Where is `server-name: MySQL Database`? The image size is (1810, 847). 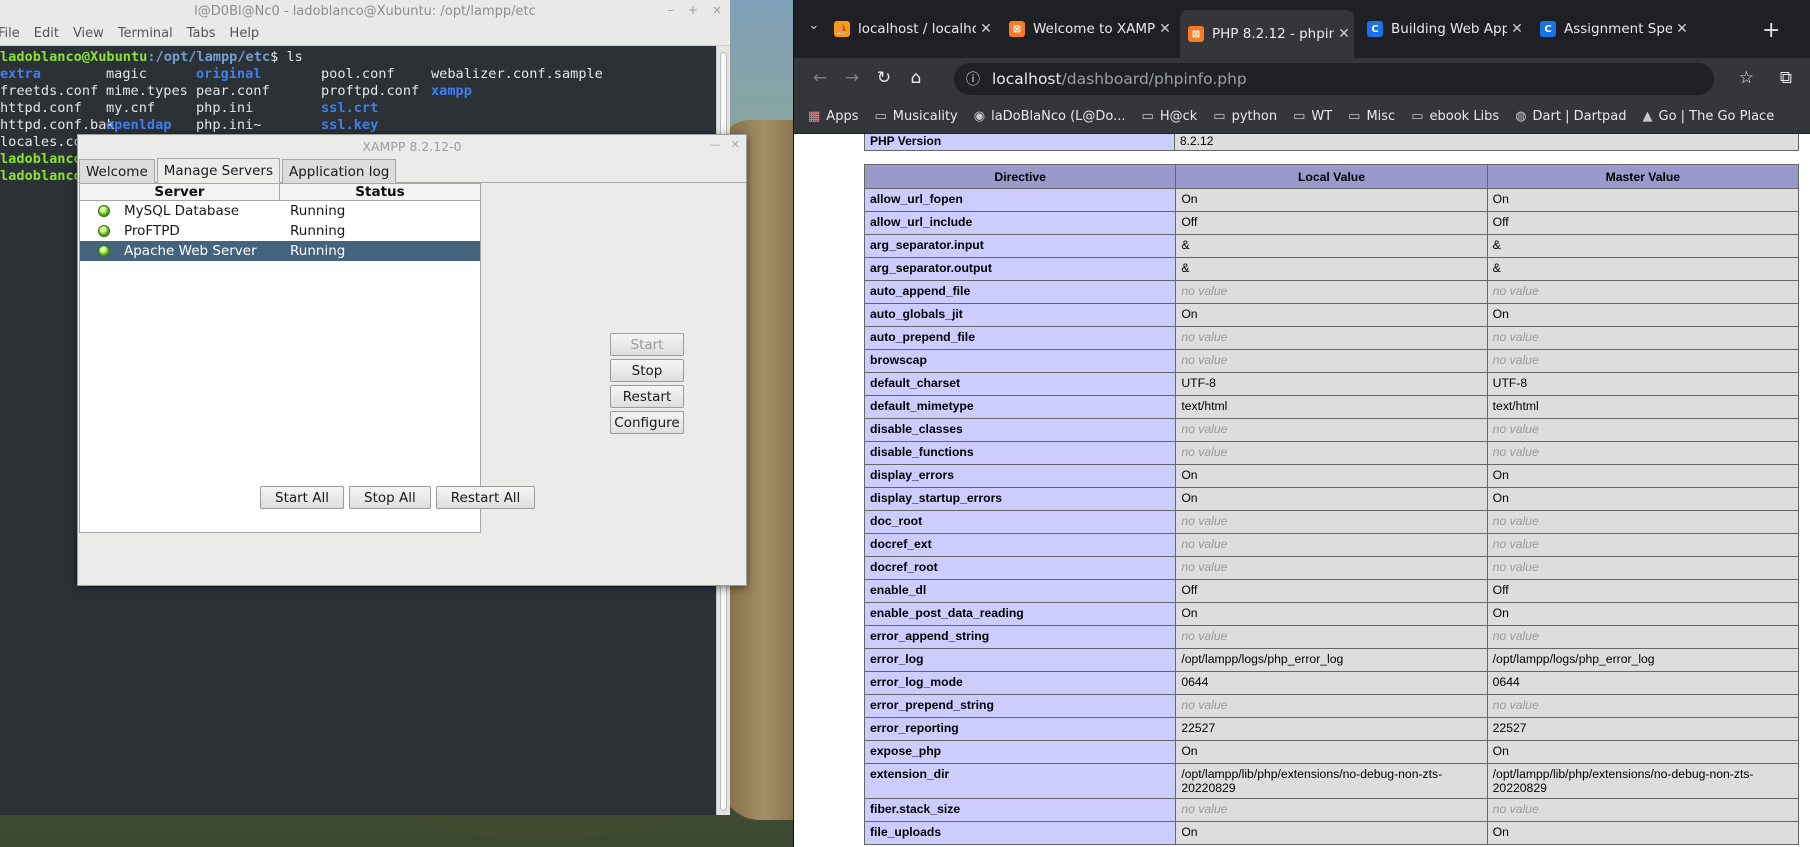
server-name: MySQL Database is located at coordinates (182, 211).